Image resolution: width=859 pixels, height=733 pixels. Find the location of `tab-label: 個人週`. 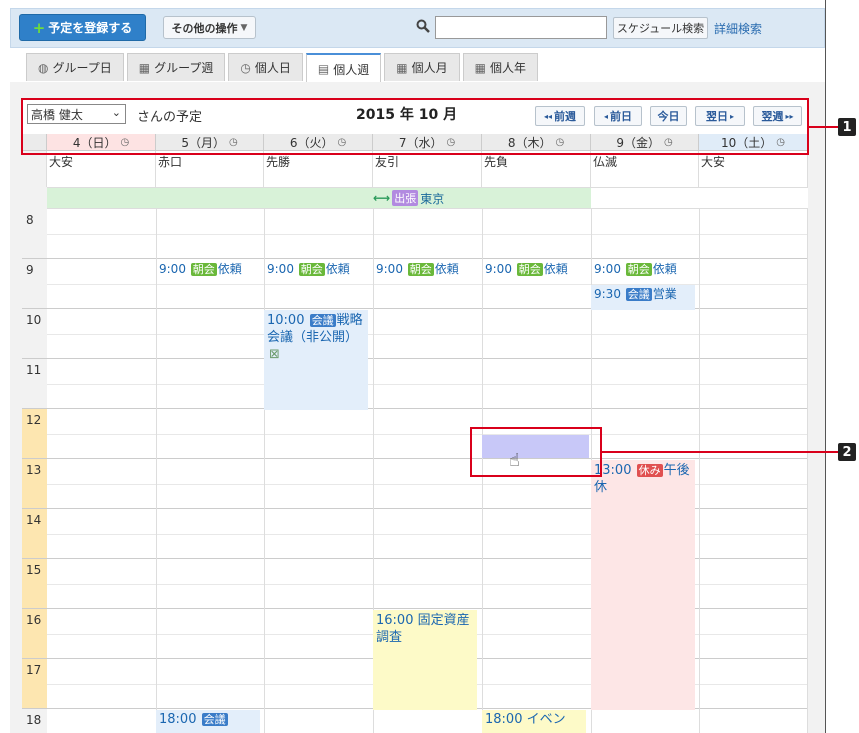

tab-label: 個人週 is located at coordinates (351, 69).